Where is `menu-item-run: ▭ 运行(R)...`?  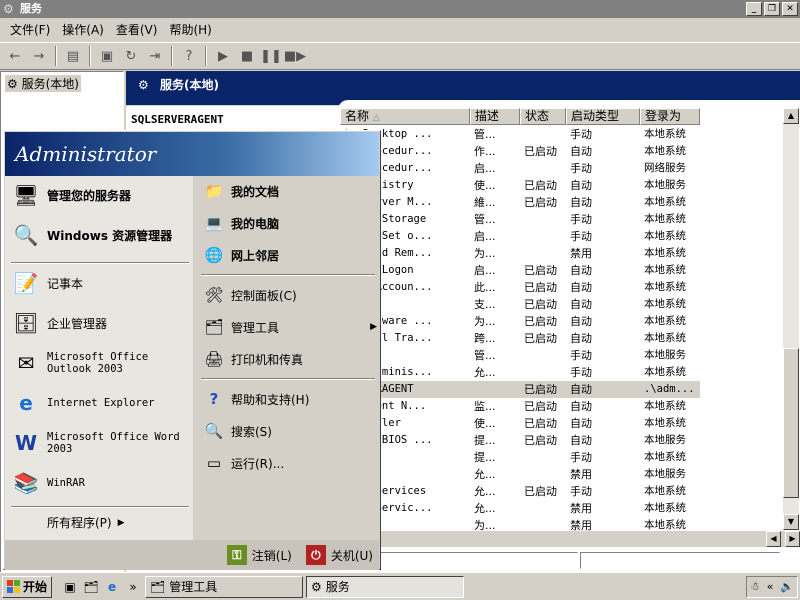
menu-item-run: ▭ 运行(R)... is located at coordinates (243, 463).